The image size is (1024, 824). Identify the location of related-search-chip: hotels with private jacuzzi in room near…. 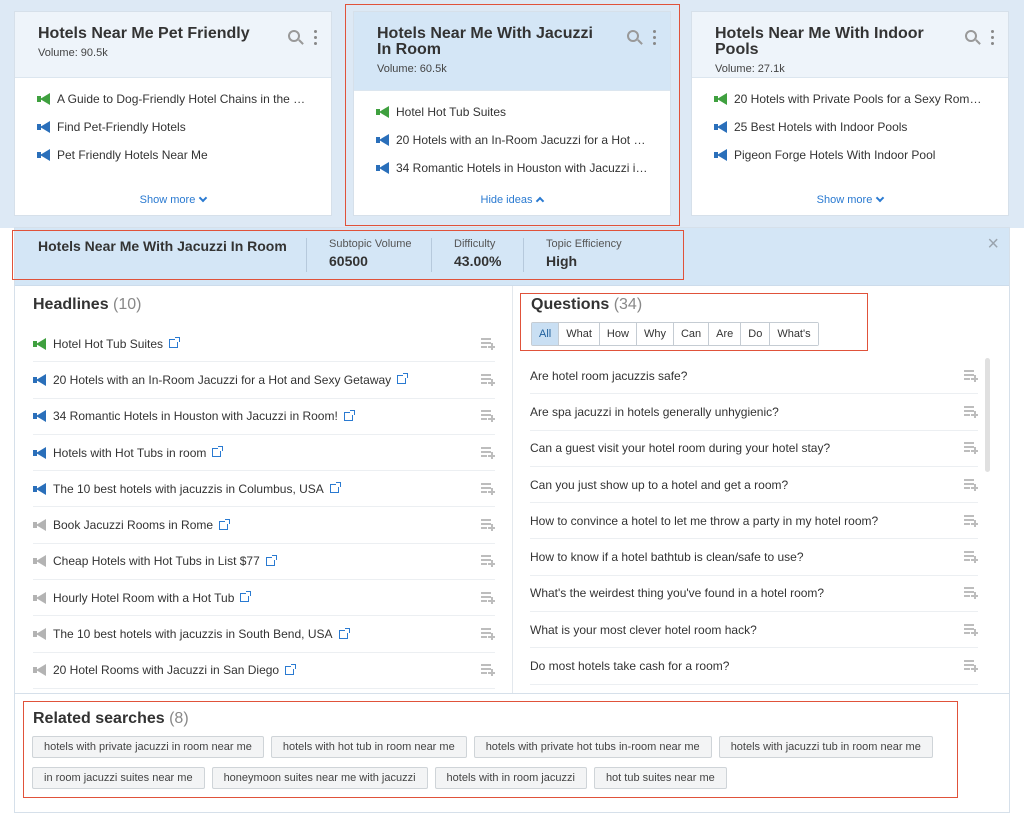
(148, 747).